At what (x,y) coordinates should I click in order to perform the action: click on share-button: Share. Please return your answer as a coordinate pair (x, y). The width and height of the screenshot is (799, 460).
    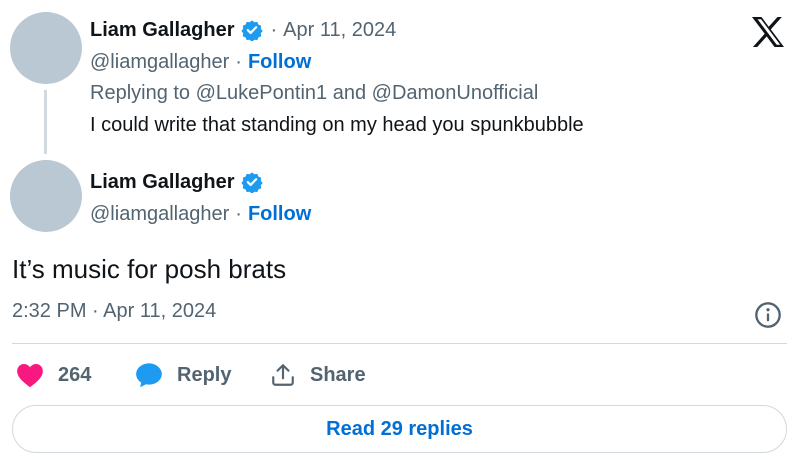
    Looking at the image, I should click on (318, 375).